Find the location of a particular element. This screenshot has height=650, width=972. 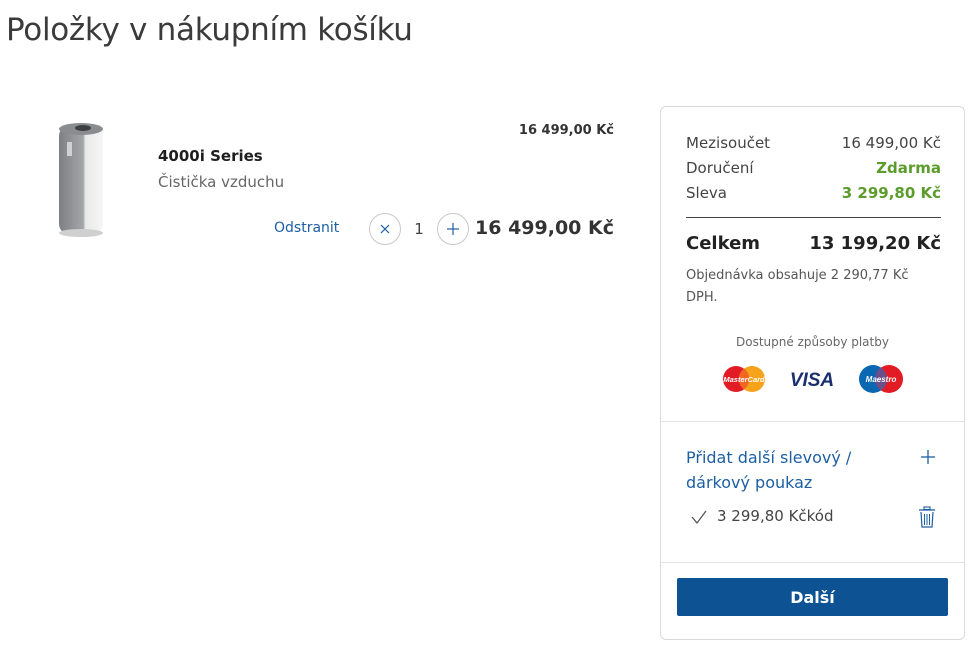

discount-value: 3 299,80 Kč is located at coordinates (891, 193).